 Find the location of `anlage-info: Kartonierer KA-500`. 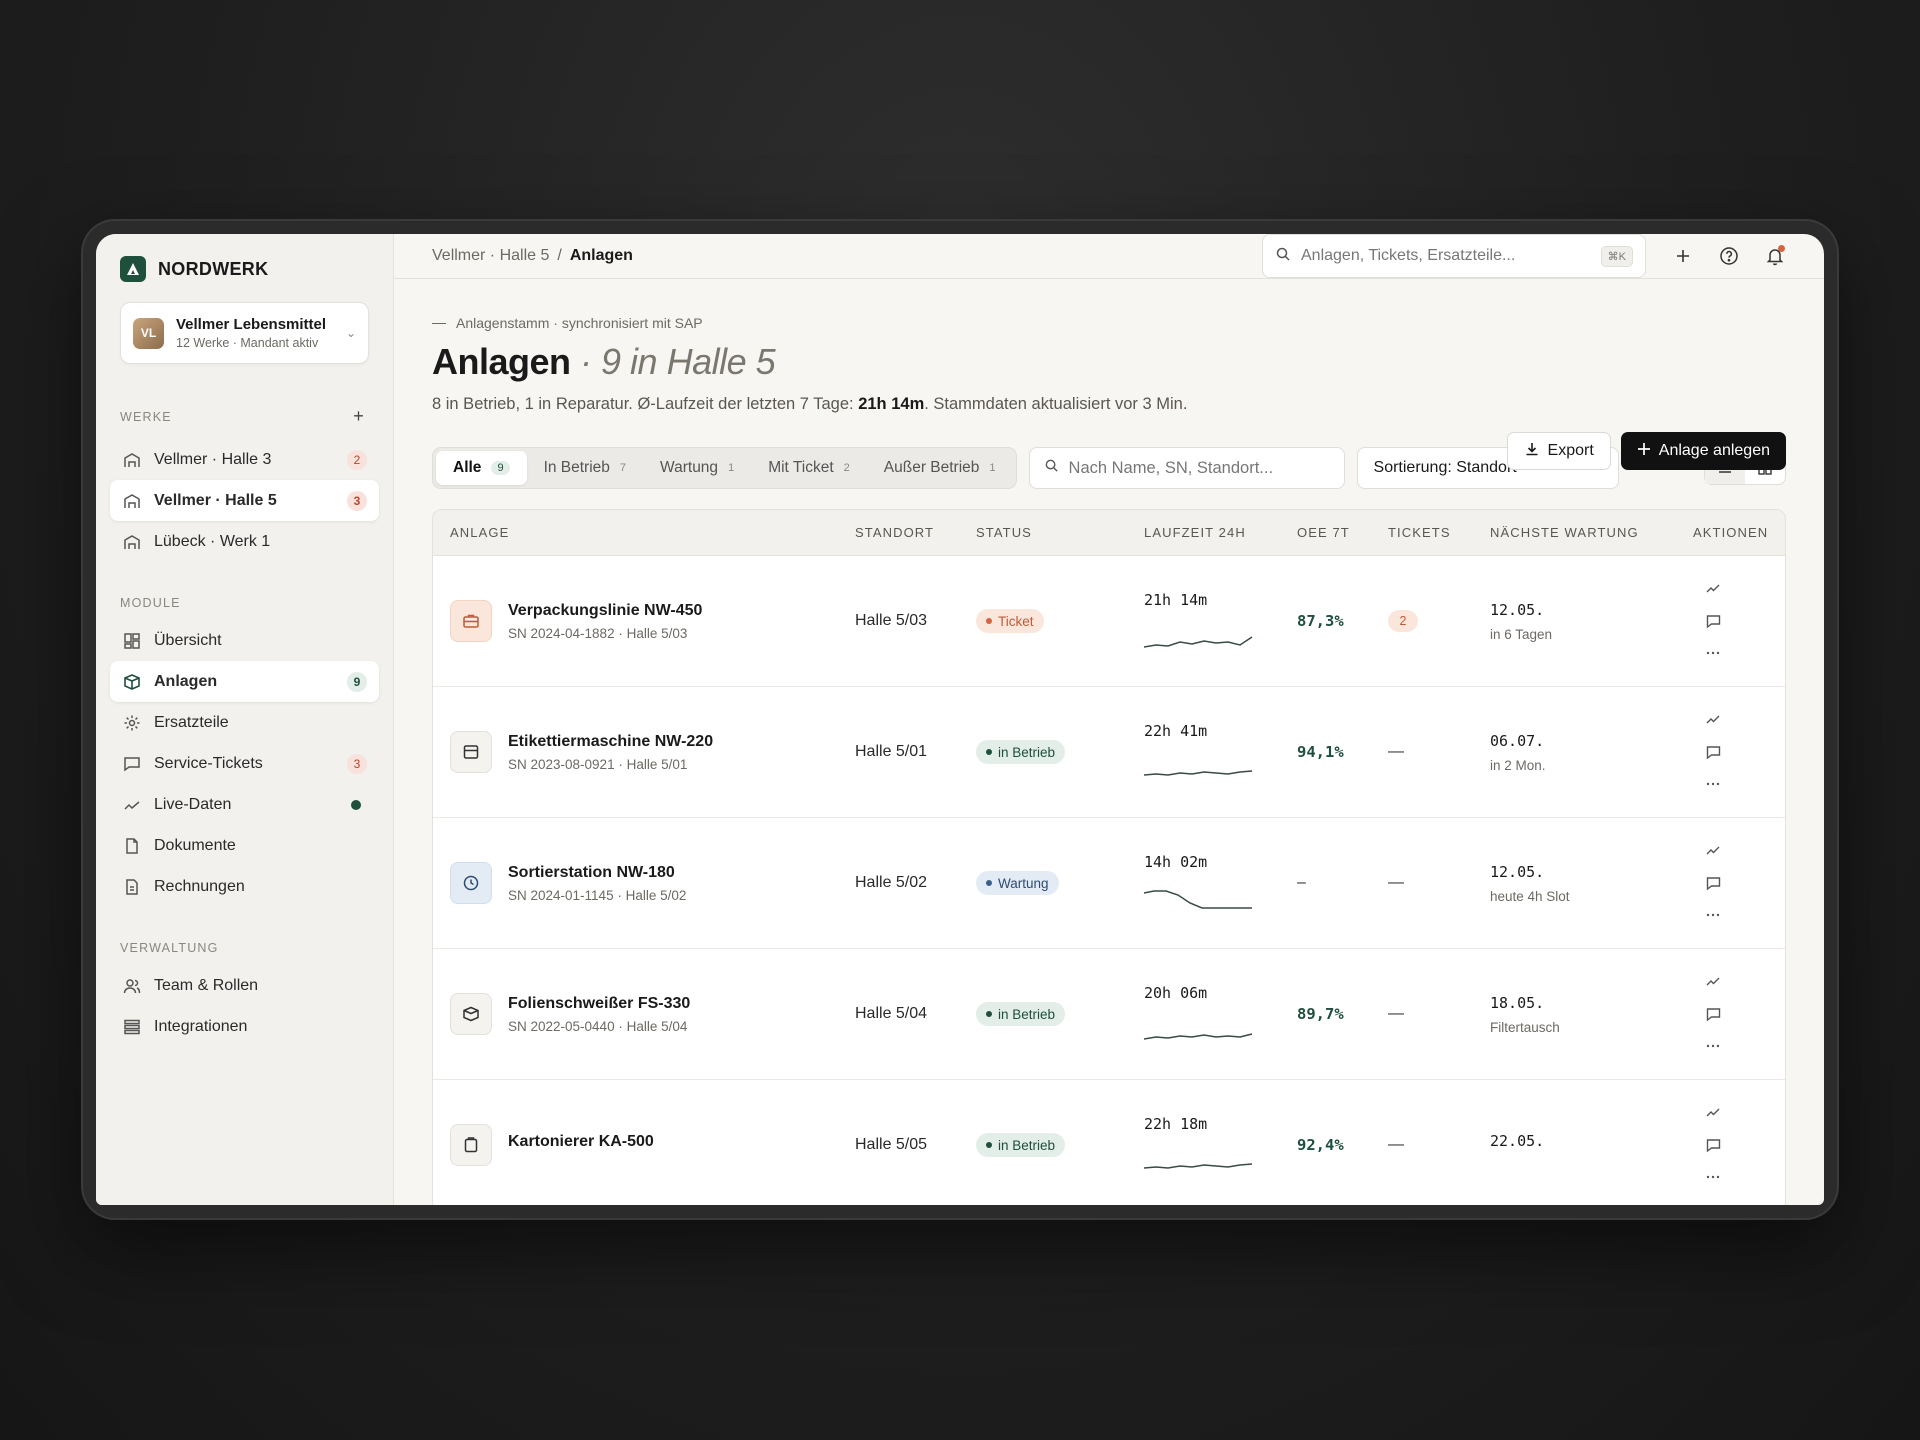

anlage-info: Kartonierer KA-500 is located at coordinates (581, 1145).